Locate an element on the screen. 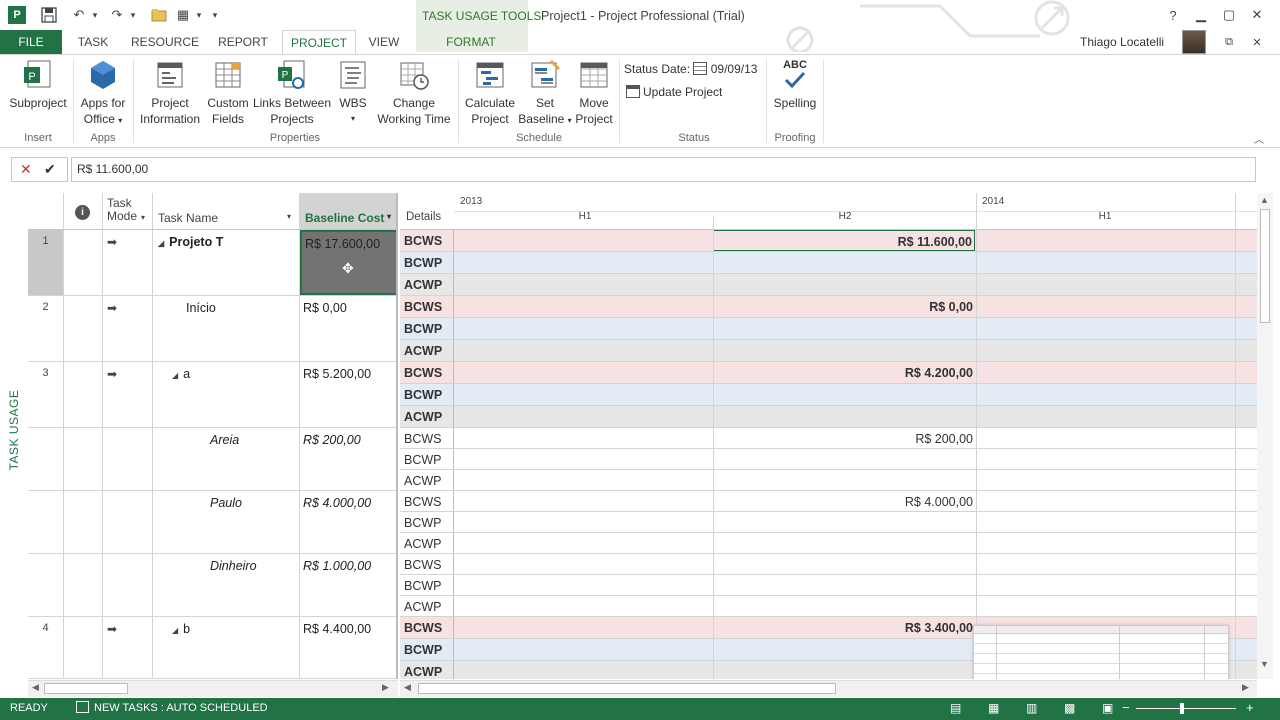 This screenshot has height=720, width=1280. customize-qat-icon: ▾ is located at coordinates (215, 15).